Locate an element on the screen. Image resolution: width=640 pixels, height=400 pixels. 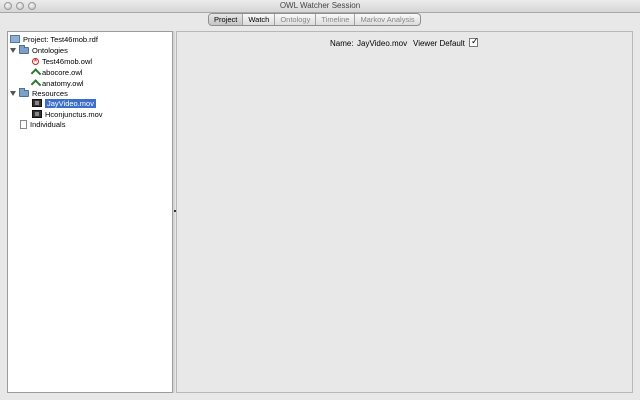
tree-node-ontology-item: anatomy.owl is located at coordinates (58, 83).